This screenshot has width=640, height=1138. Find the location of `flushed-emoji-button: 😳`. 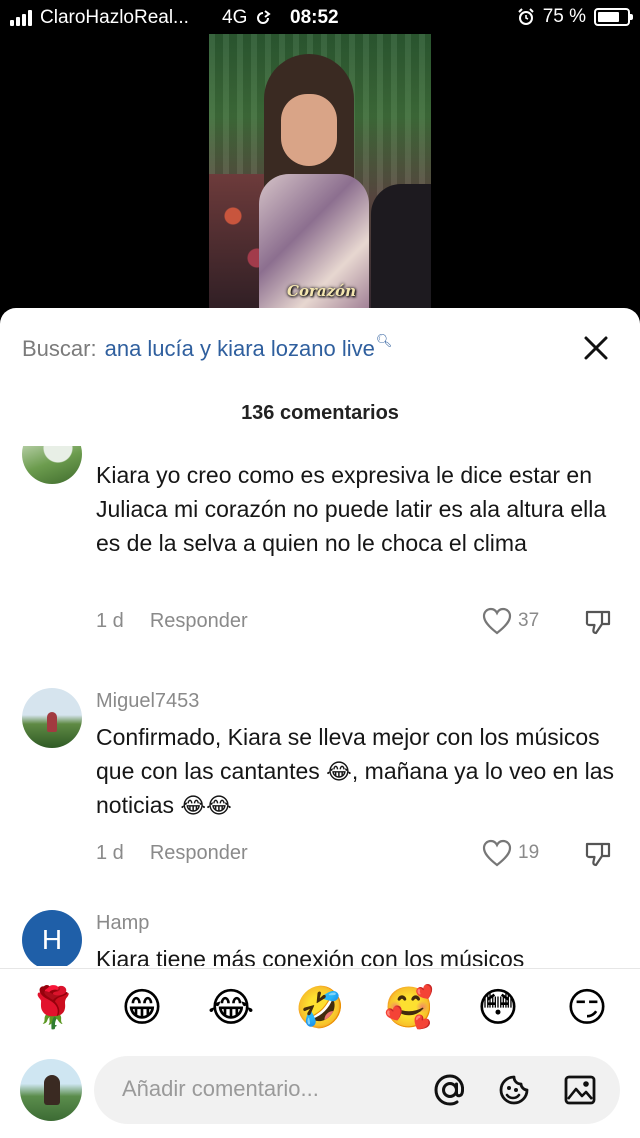

flushed-emoji-button: 😳 is located at coordinates (498, 1008).